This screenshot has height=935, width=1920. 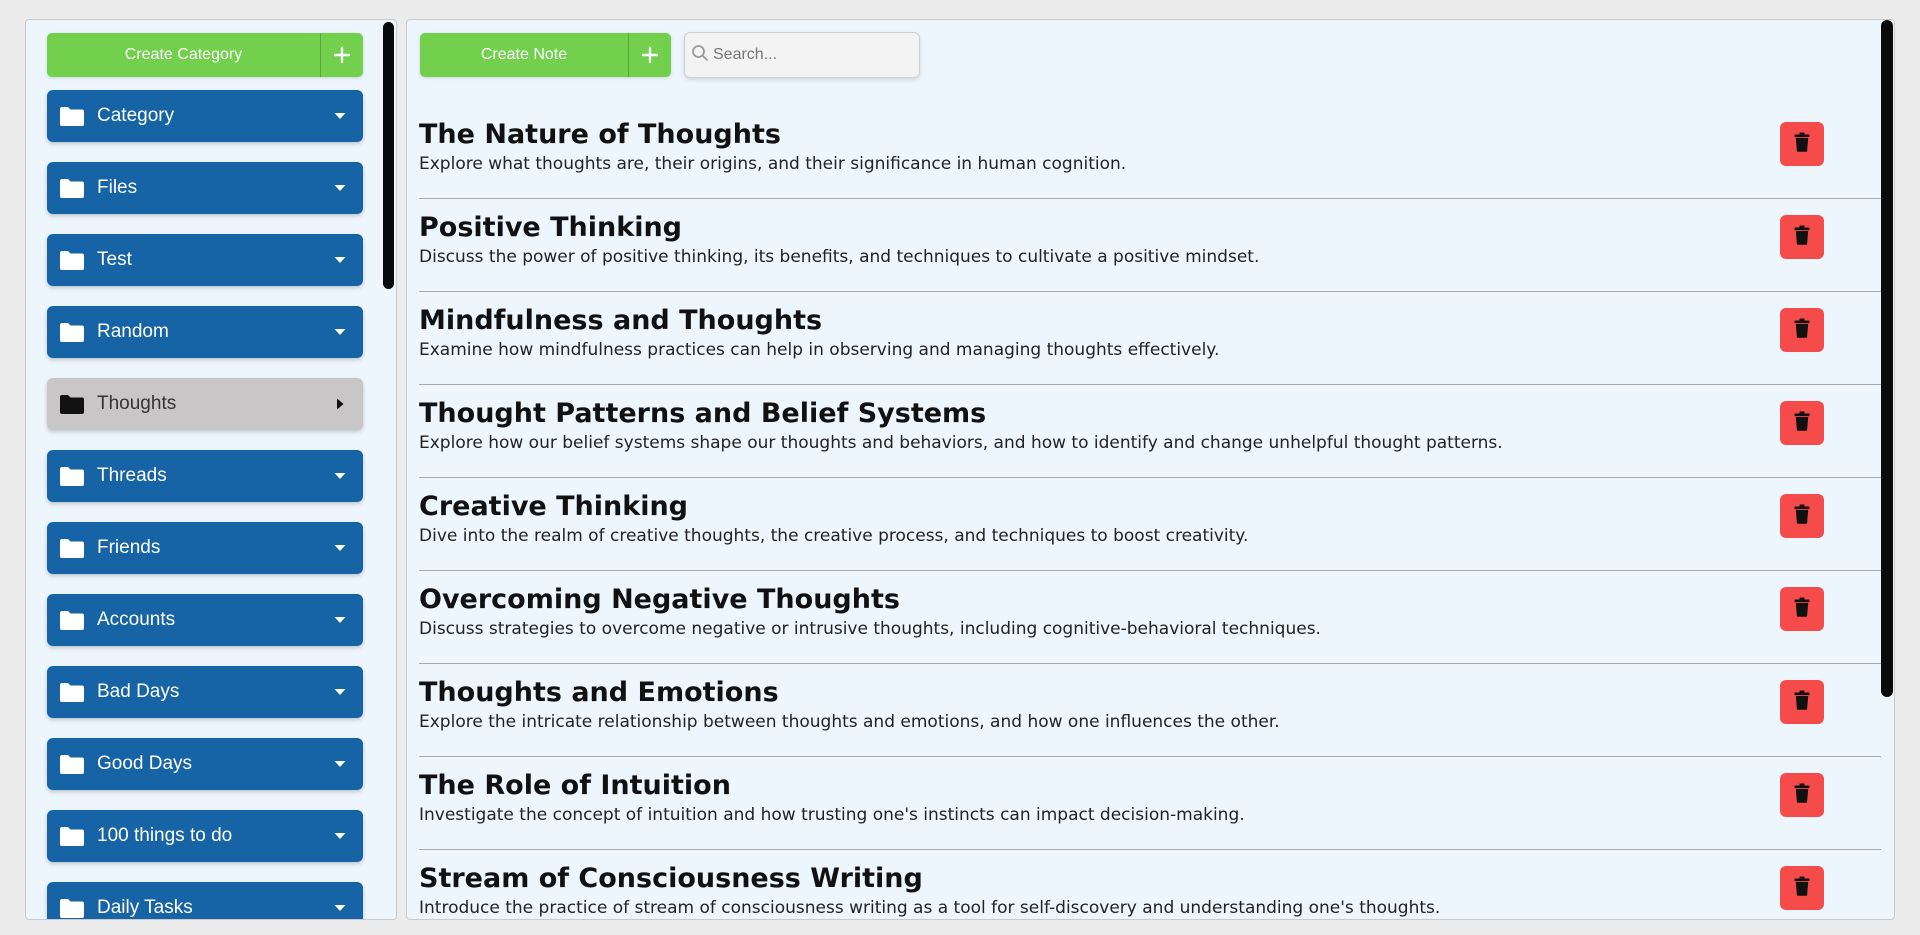 I want to click on sidebar-scrollbar, so click(x=388, y=155).